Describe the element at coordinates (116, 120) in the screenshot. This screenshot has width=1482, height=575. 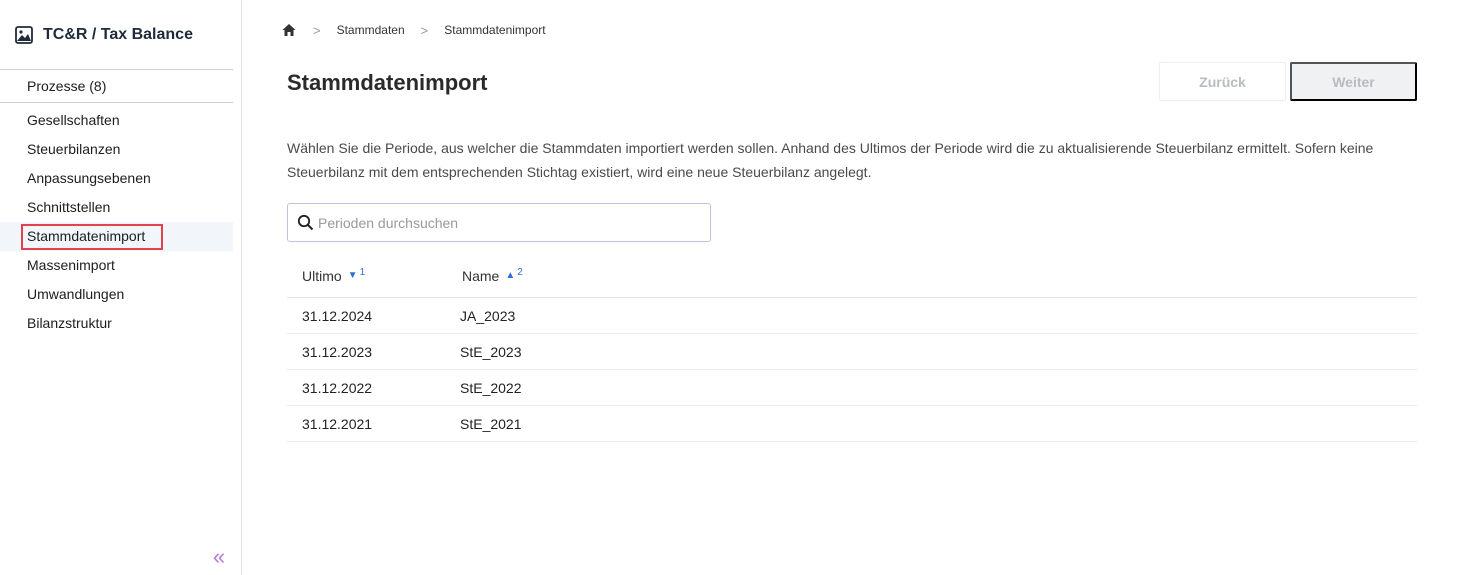
I see `sidebar-item-gesellschaften: Gesellschaften` at that location.